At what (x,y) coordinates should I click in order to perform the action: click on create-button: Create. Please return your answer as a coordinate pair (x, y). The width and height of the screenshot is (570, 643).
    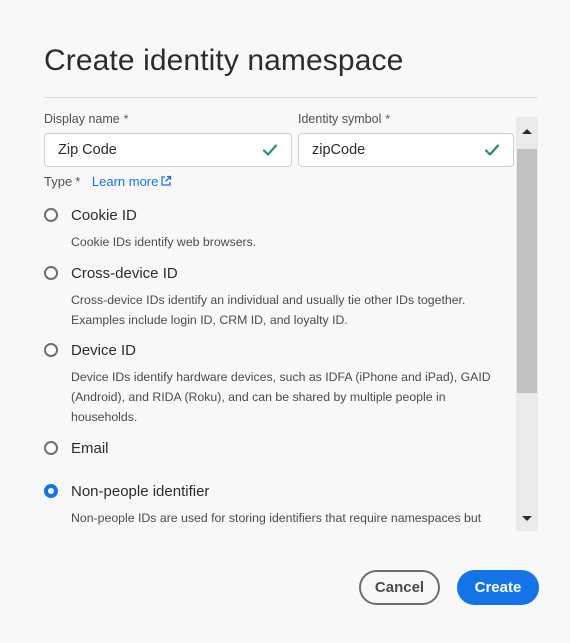
    Looking at the image, I should click on (498, 587).